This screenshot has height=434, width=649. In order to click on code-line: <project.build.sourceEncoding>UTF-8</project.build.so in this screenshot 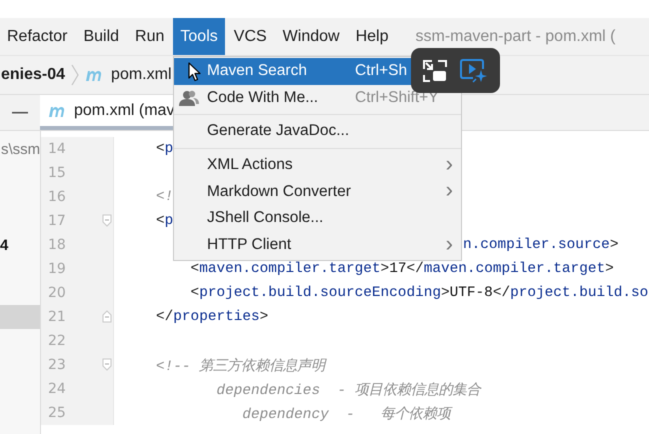, I will do `click(419, 293)`.